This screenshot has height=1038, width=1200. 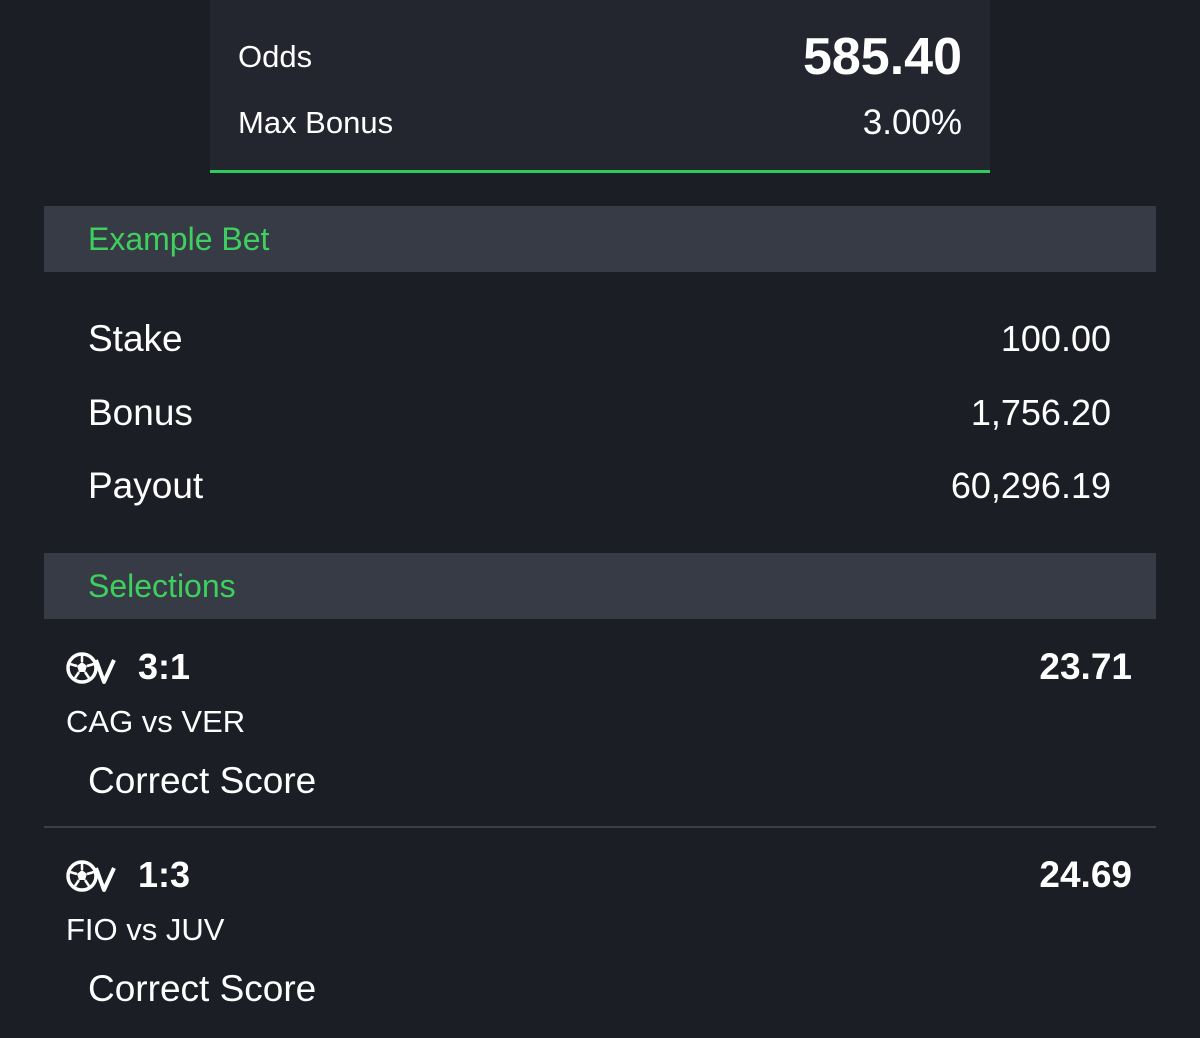 What do you see at coordinates (316, 122) in the screenshot?
I see `max-bonus-label: Max Bonus` at bounding box center [316, 122].